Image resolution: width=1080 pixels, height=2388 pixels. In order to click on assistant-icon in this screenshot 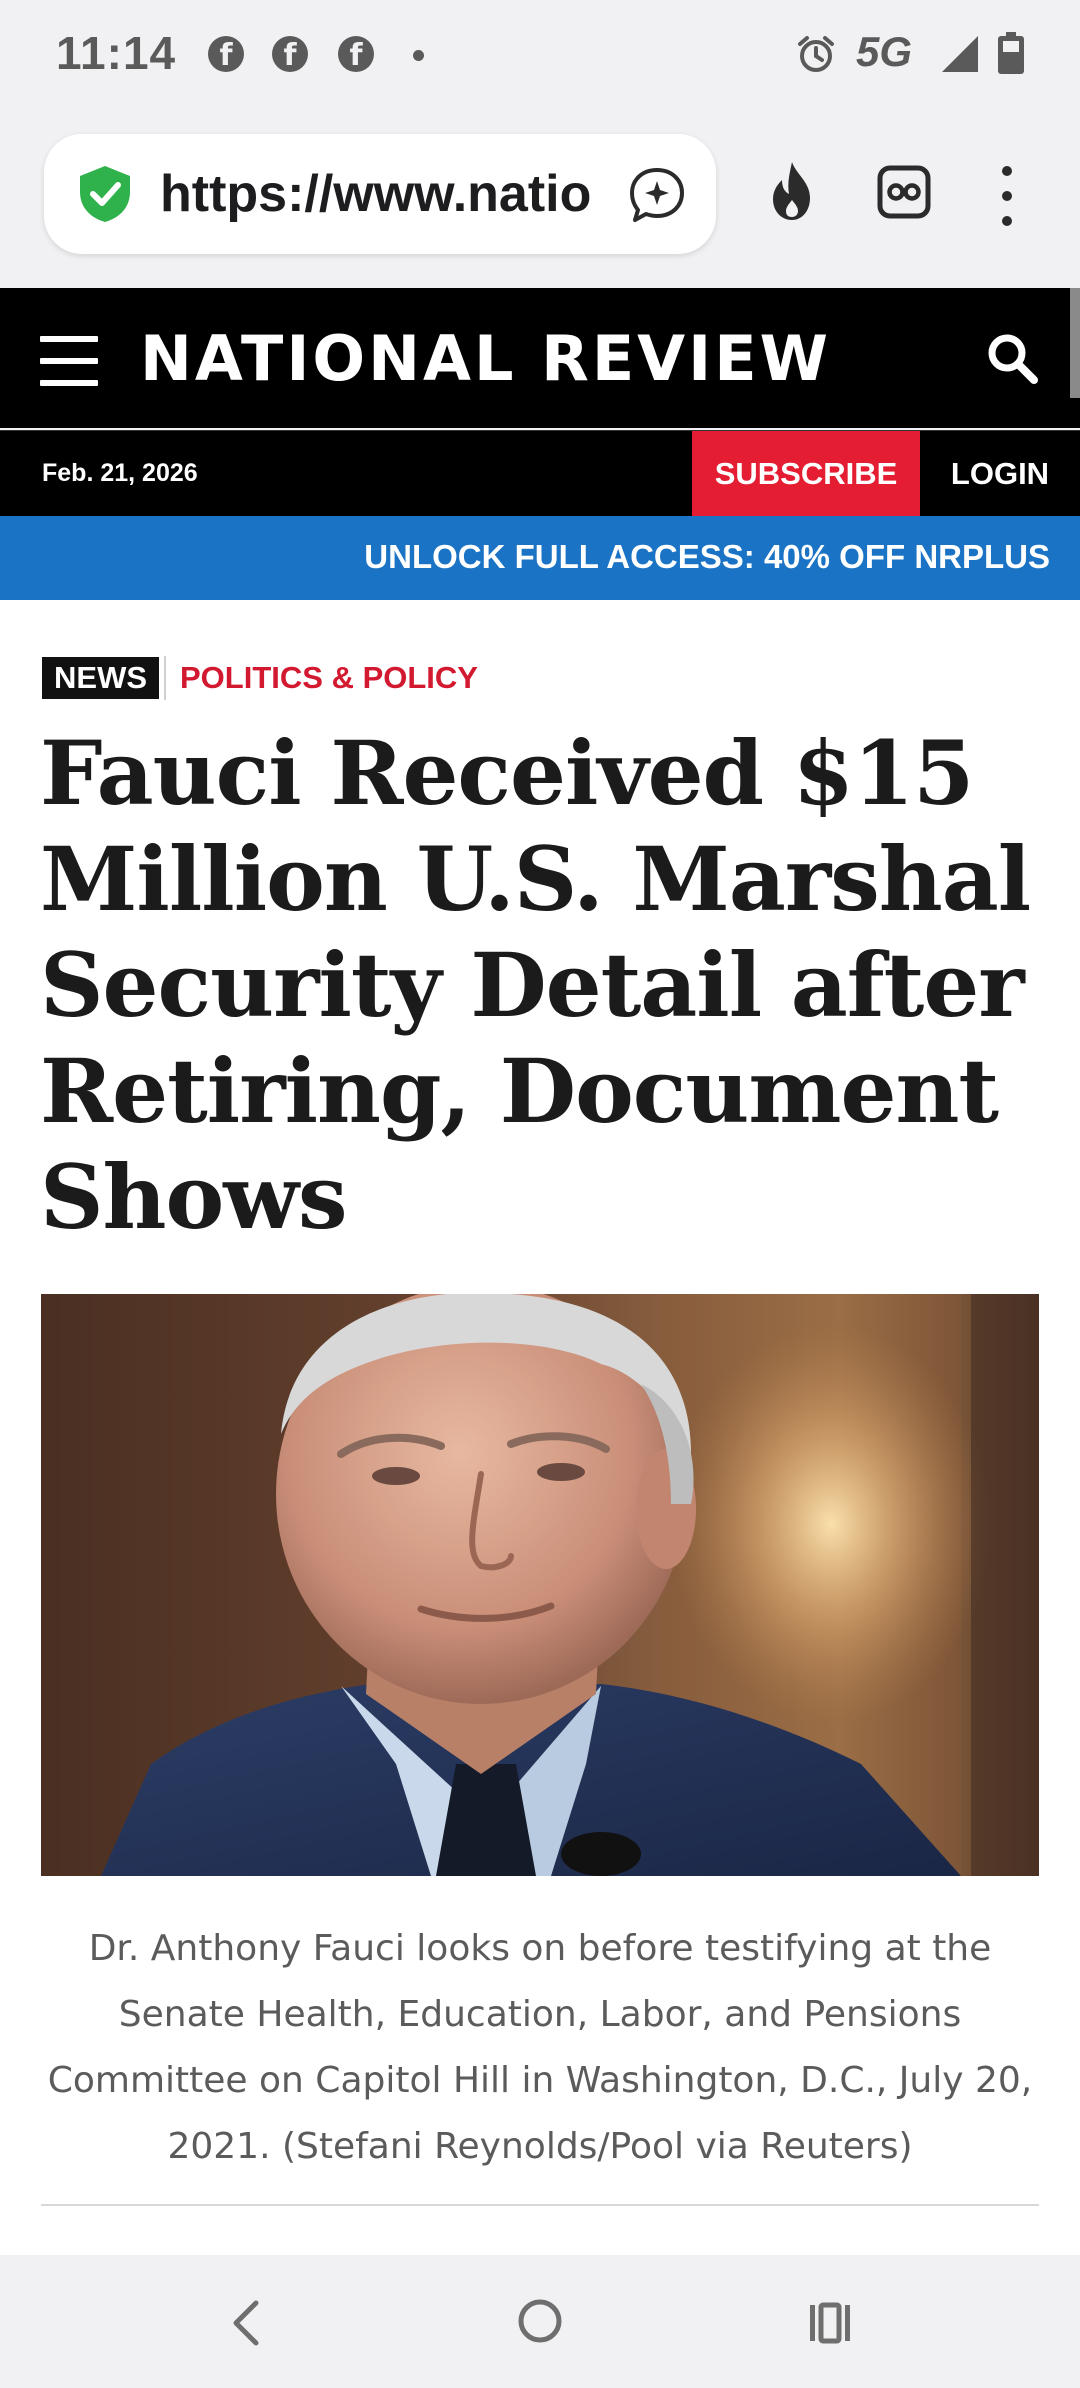, I will do `click(657, 195)`.